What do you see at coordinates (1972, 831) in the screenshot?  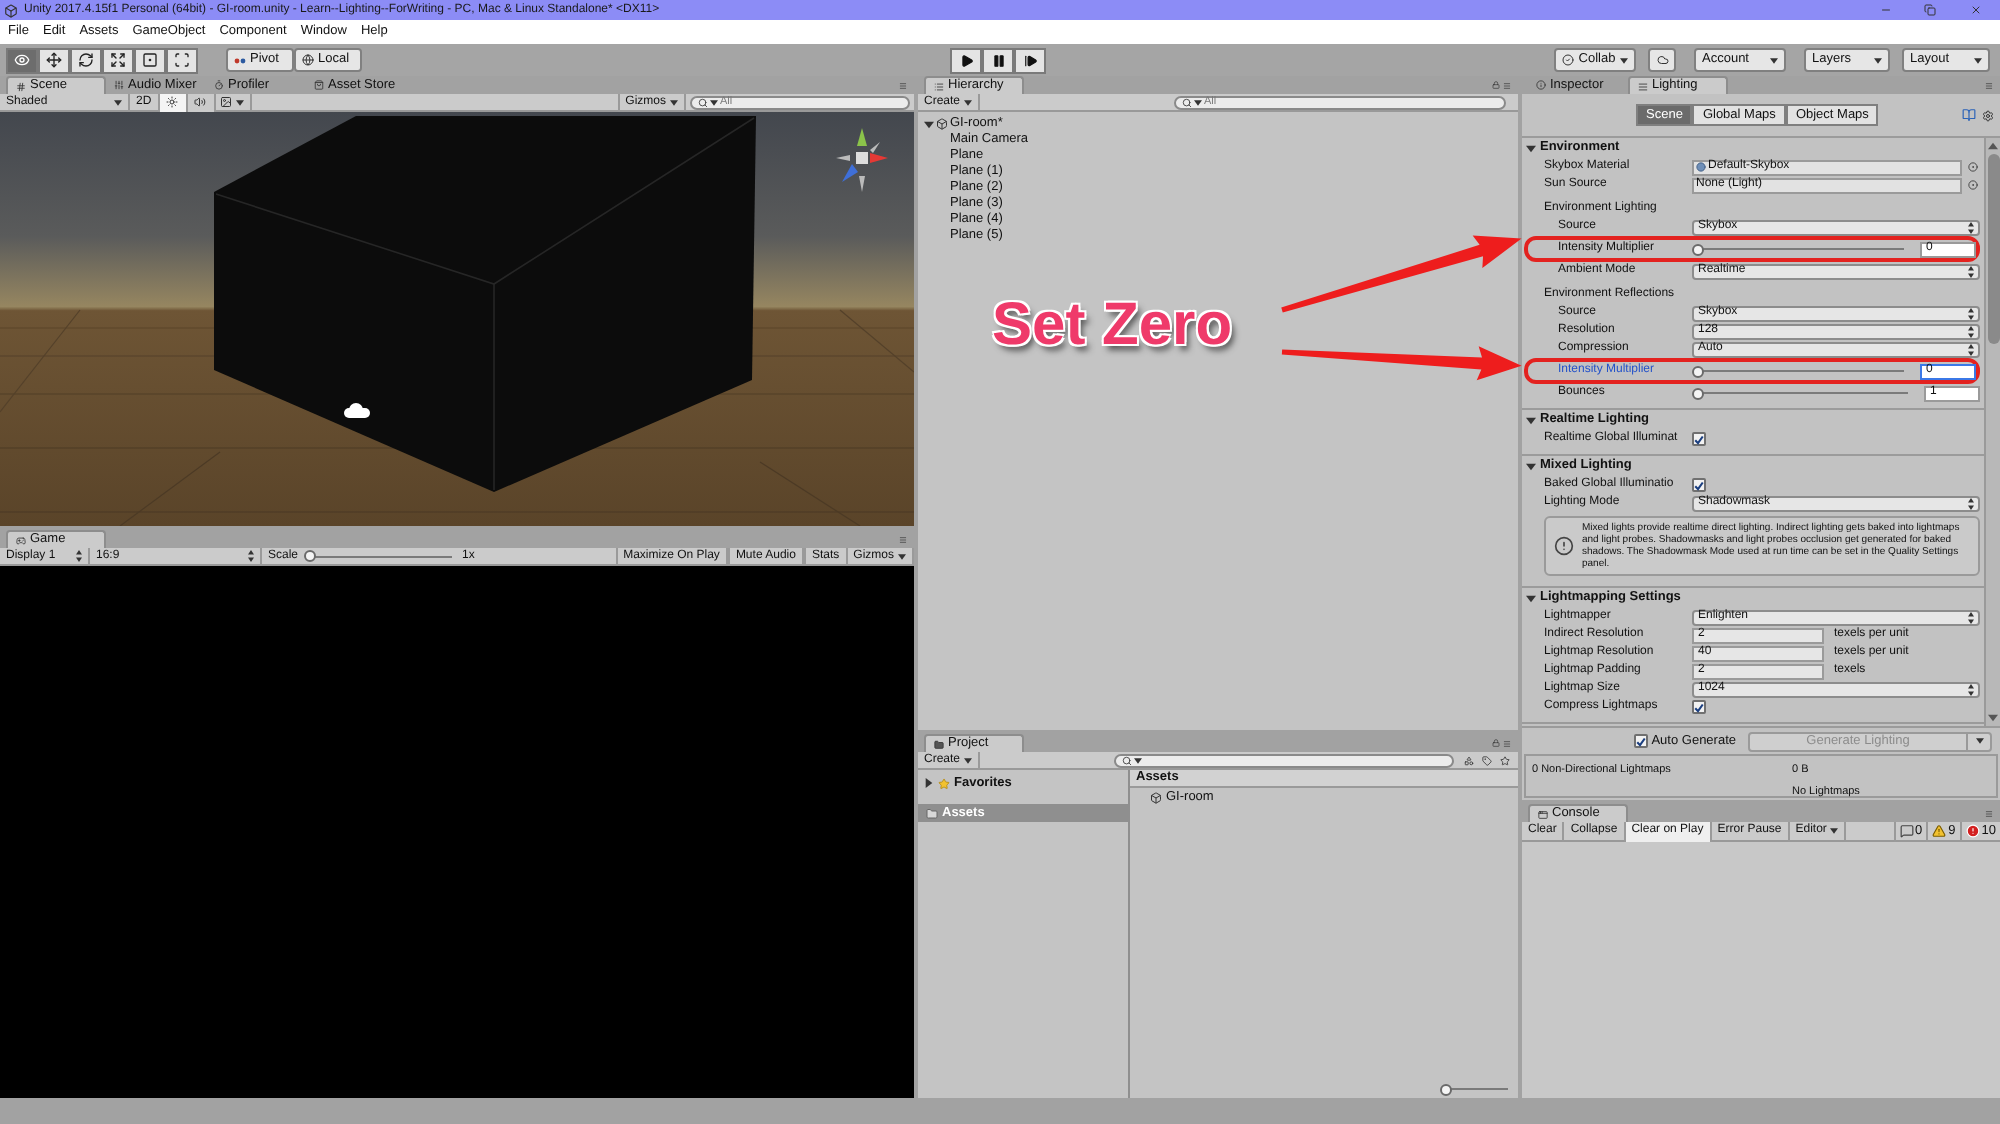 I see `error-icon` at bounding box center [1972, 831].